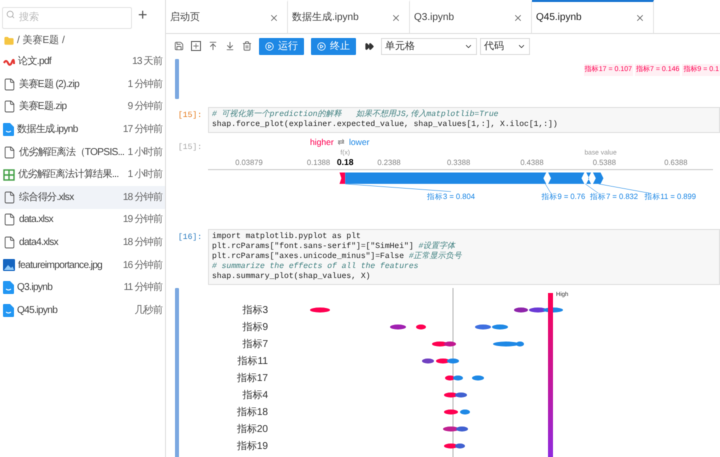 The width and height of the screenshot is (720, 457). What do you see at coordinates (369, 46) in the screenshot?
I see `run-all-icon` at bounding box center [369, 46].